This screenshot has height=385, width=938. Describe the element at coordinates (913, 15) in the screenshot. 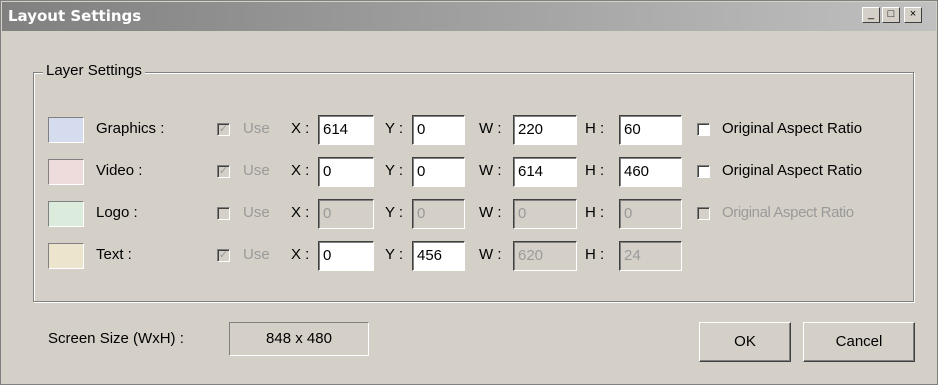

I see `close-button: ×` at that location.